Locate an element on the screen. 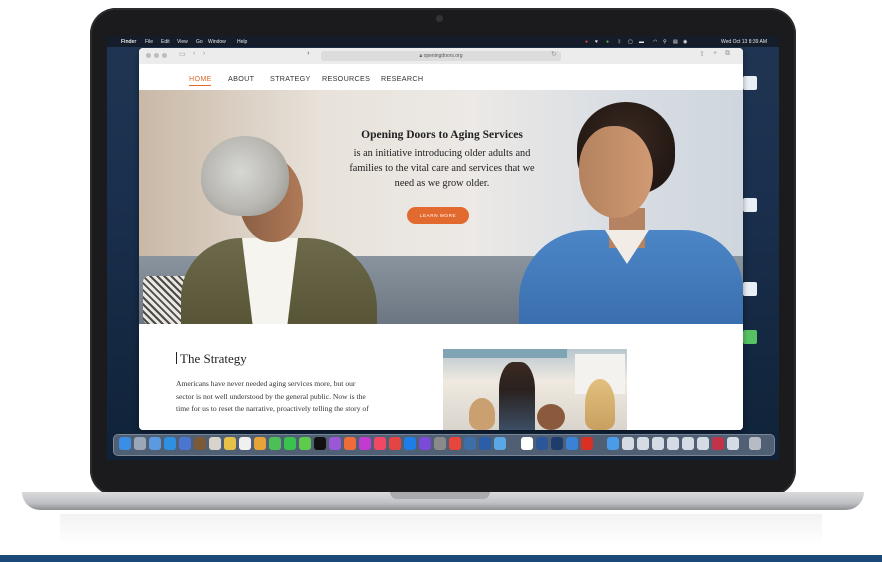 This screenshot has height=562, width=882. app-store-icon is located at coordinates (410, 443).